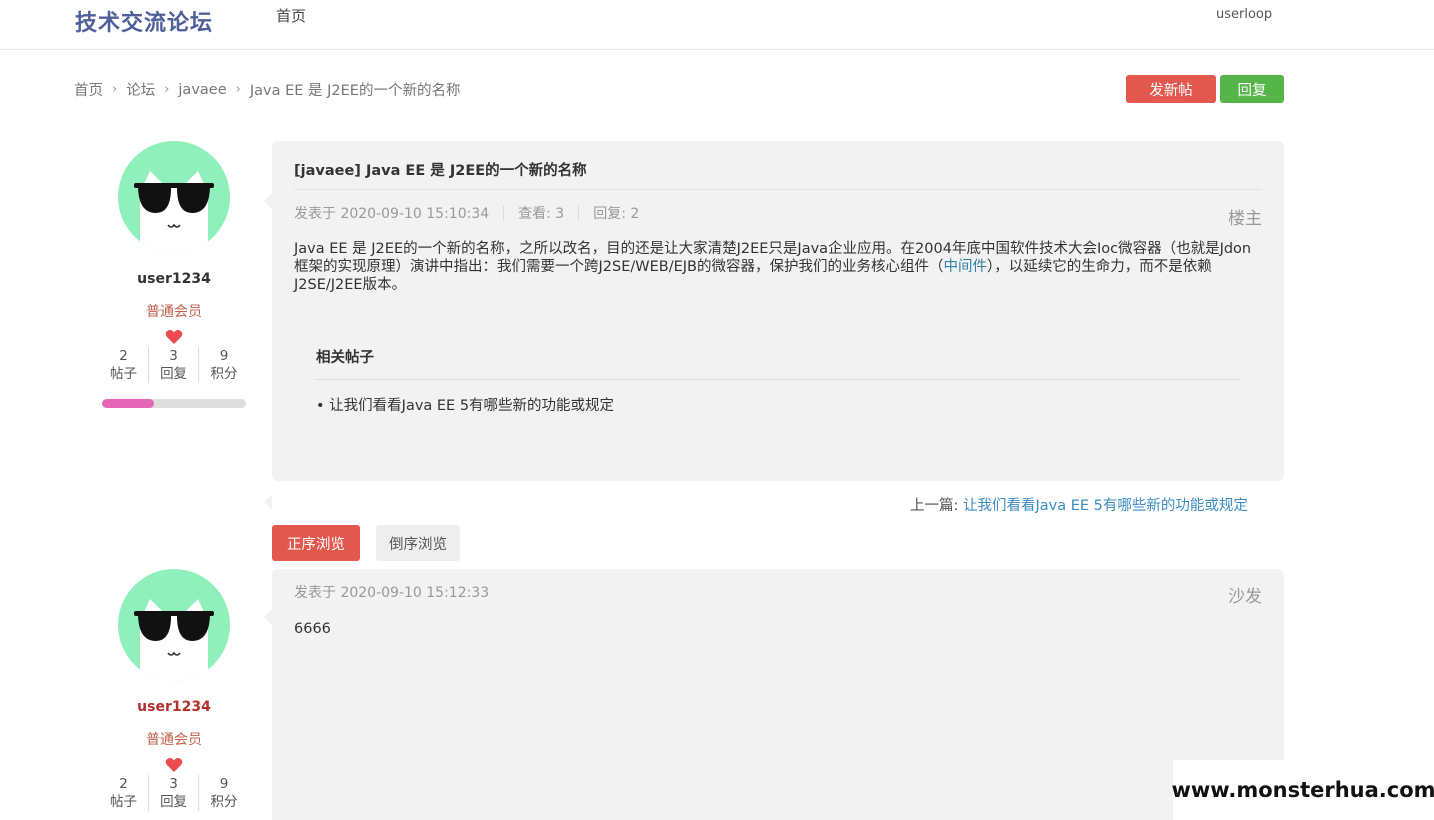  Describe the element at coordinates (202, 90) in the screenshot. I see `breadcrumb-board: javaee` at that location.